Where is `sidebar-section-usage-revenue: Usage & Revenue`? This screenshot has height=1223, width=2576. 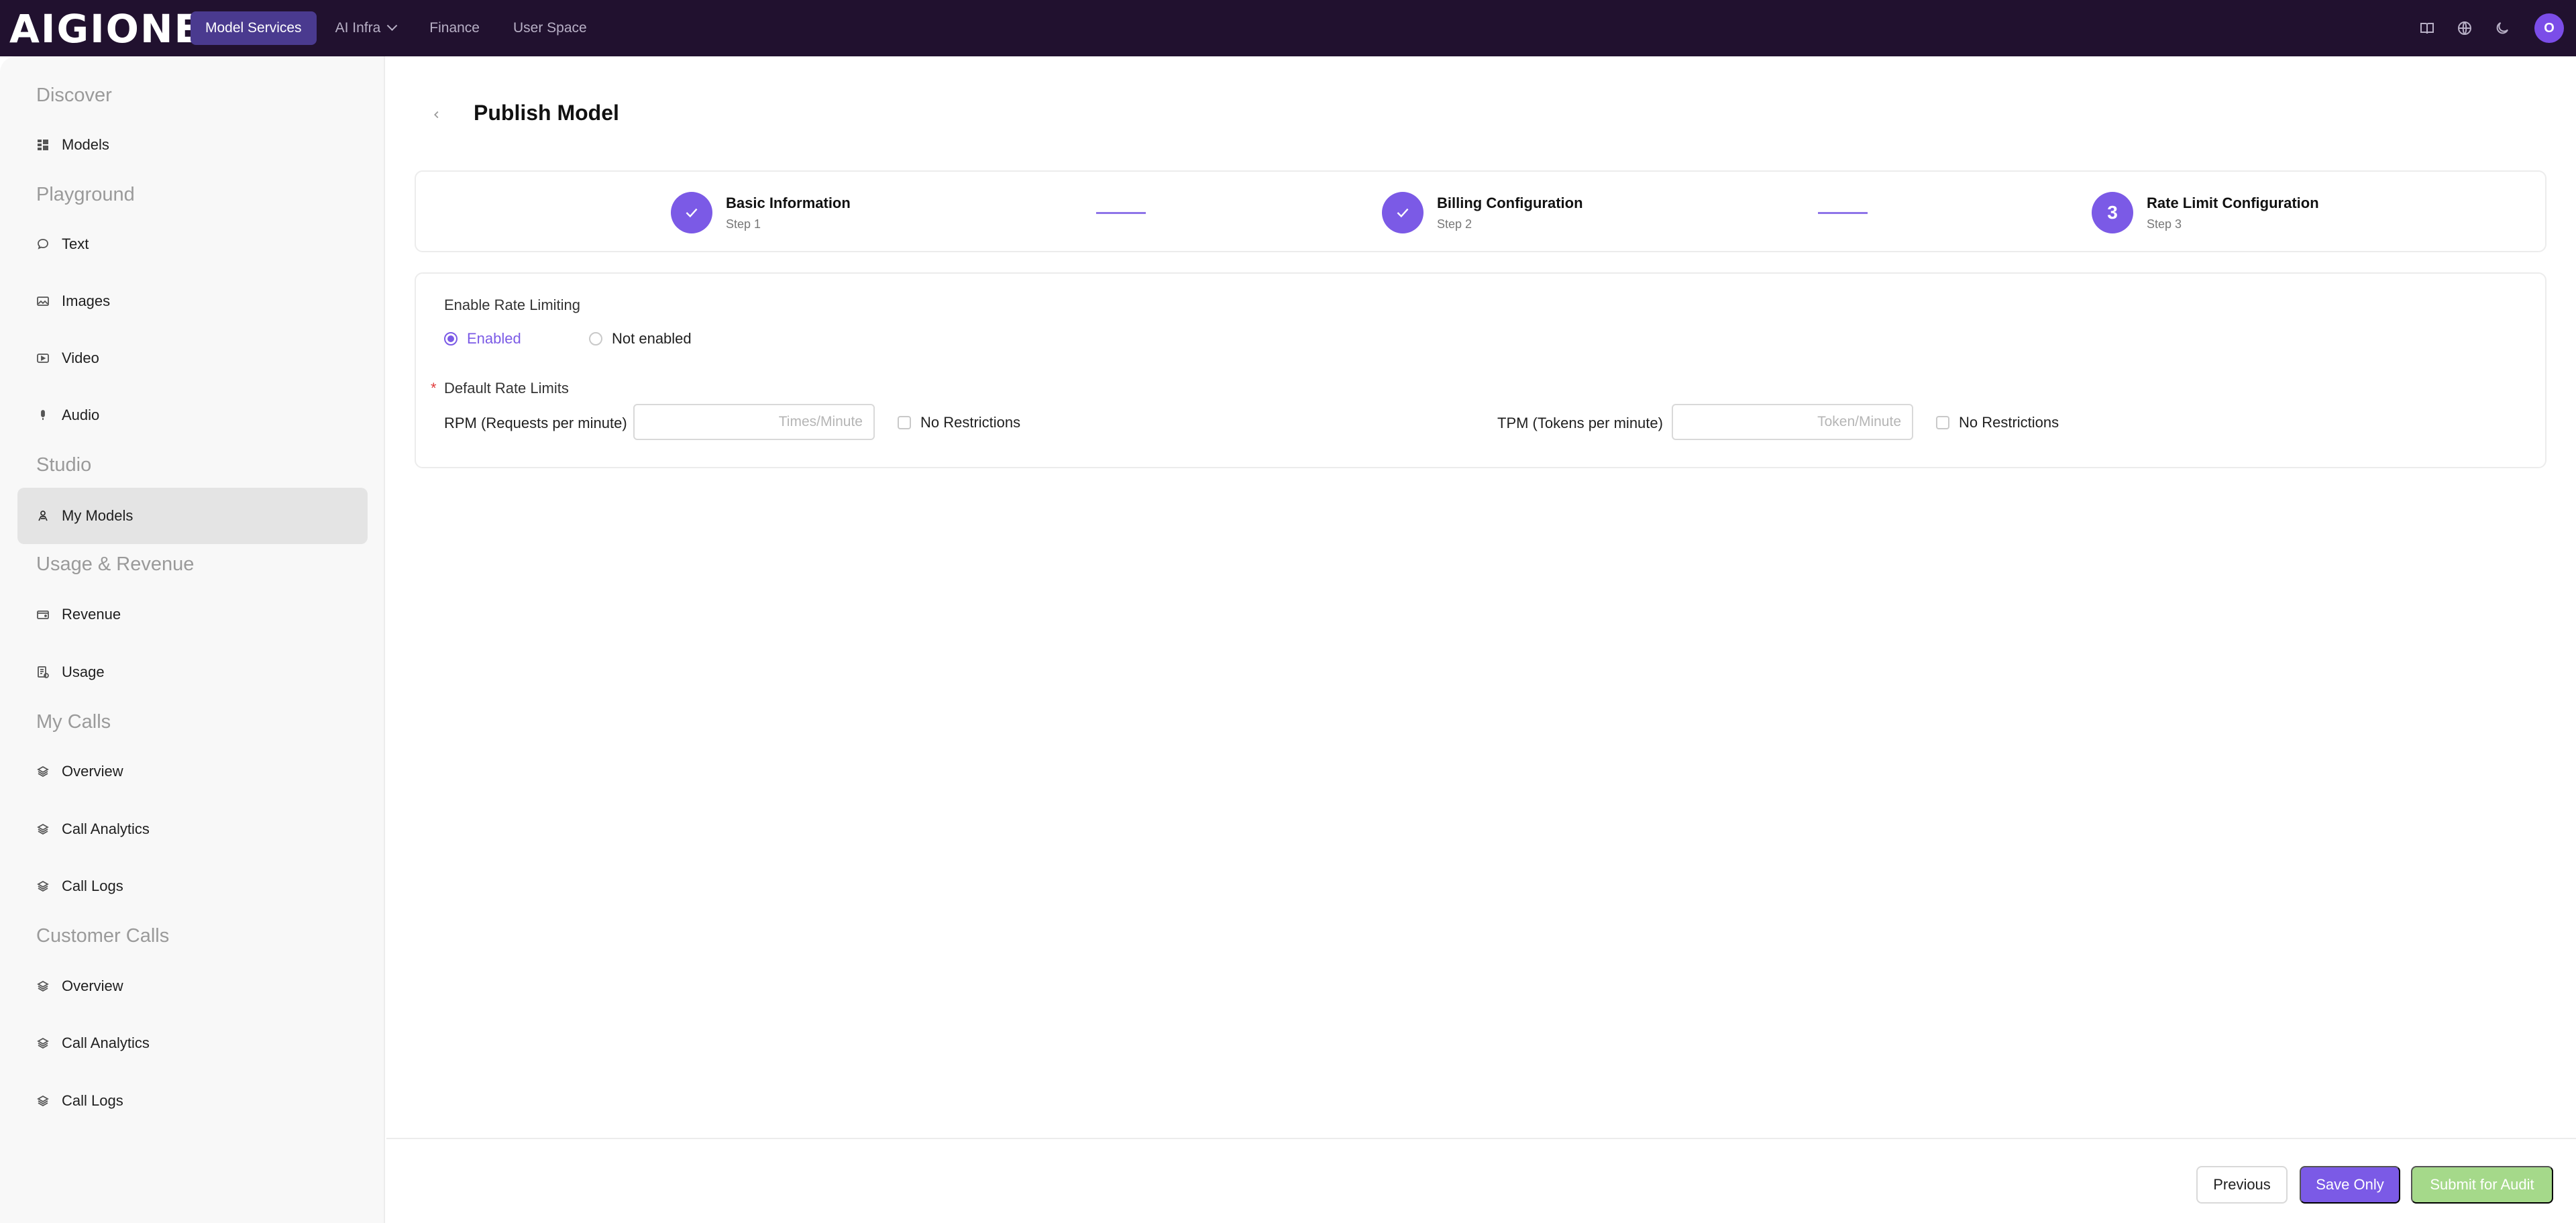
sidebar-section-usage-revenue: Usage & Revenue is located at coordinates (115, 564).